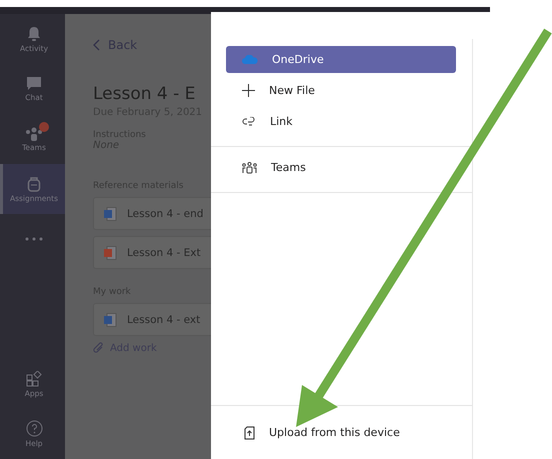  Describe the element at coordinates (144, 94) in the screenshot. I see `assignment-title: Lesson 4 - E` at that location.